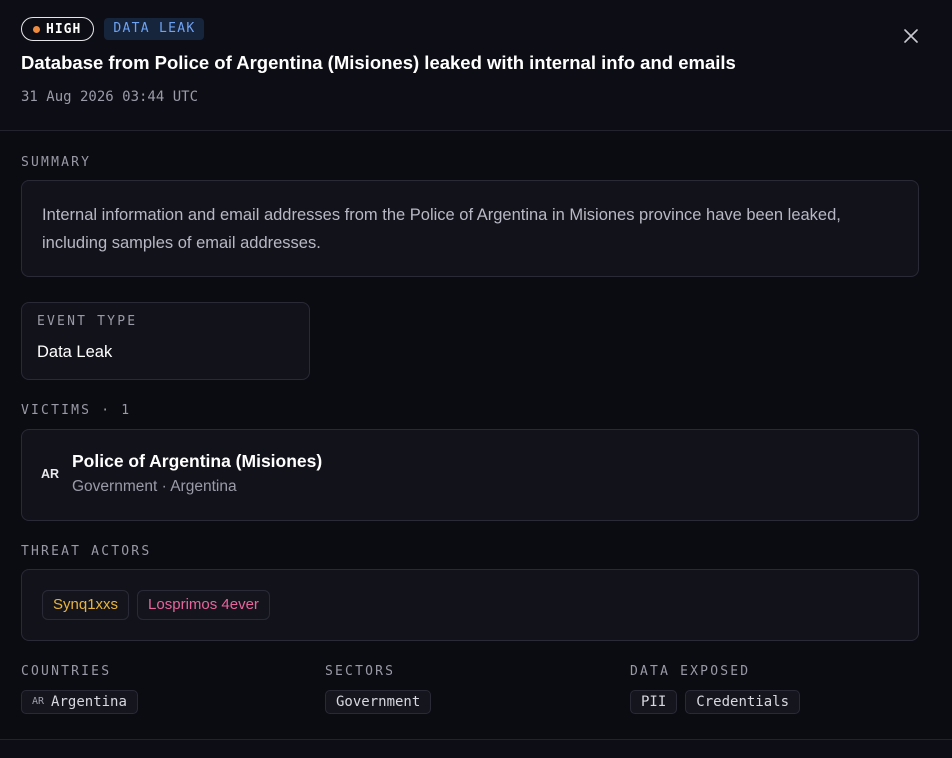  What do you see at coordinates (476, 748) in the screenshot?
I see `footer-divider` at bounding box center [476, 748].